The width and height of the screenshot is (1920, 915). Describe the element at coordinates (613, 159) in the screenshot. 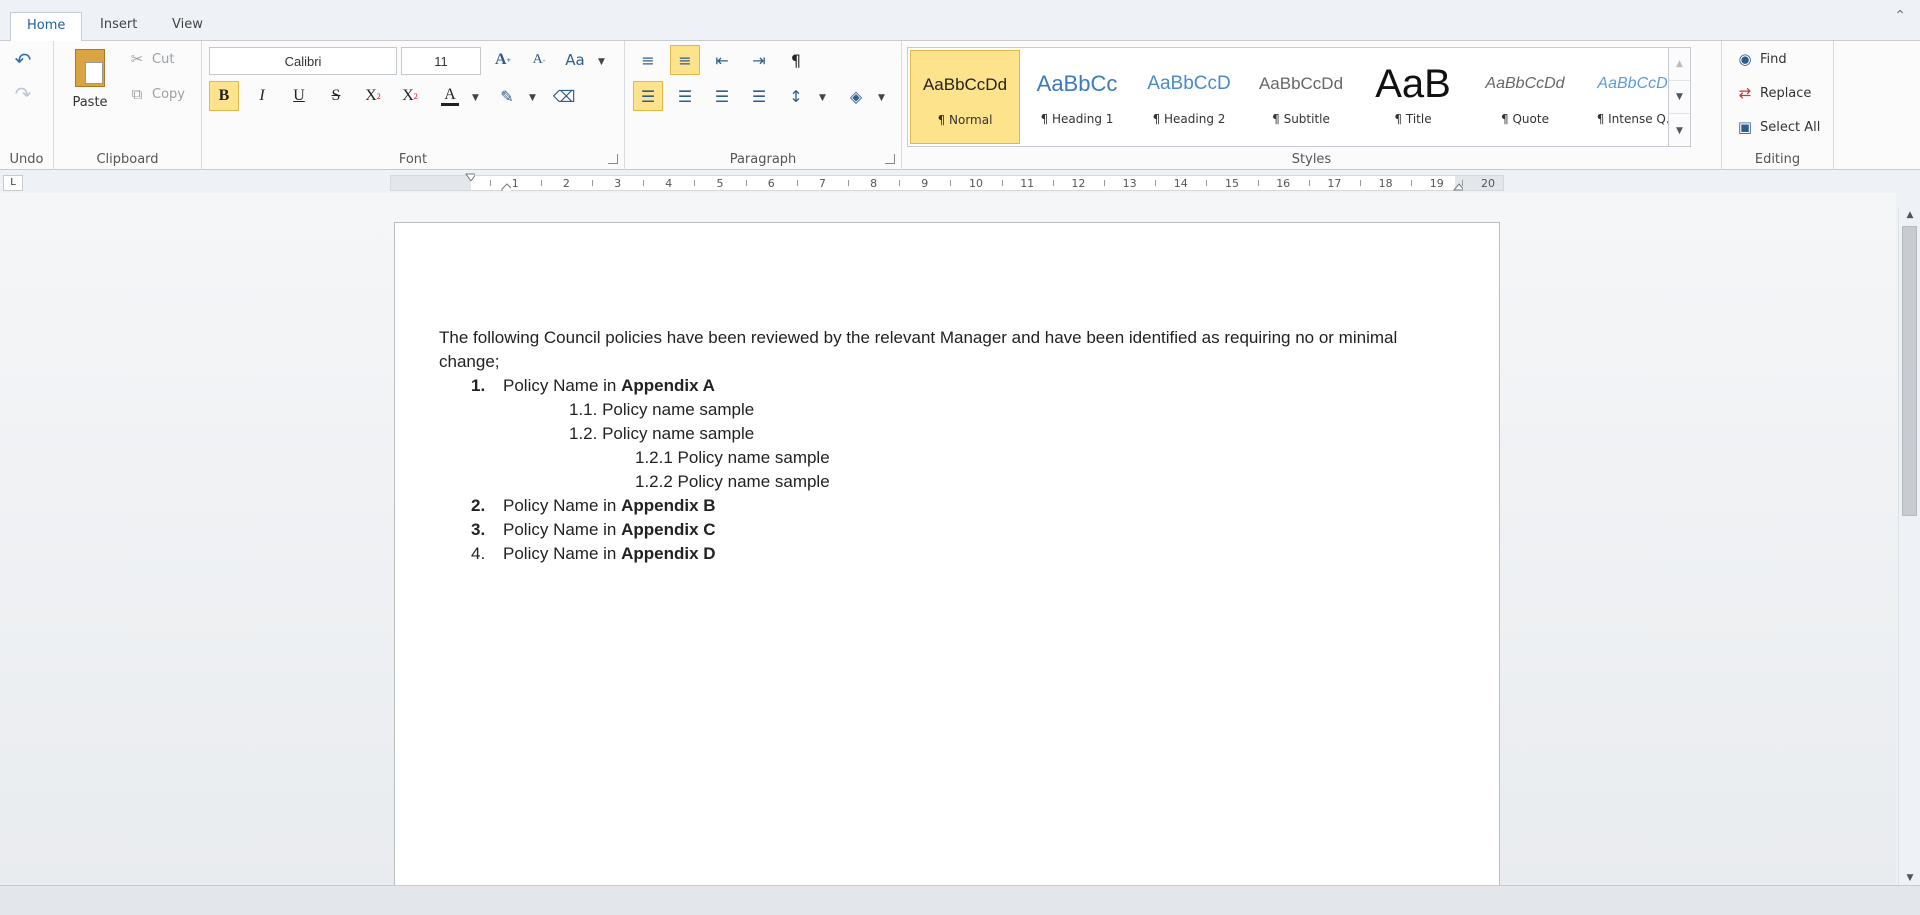

I see `font-dialog-launcher-icon` at that location.